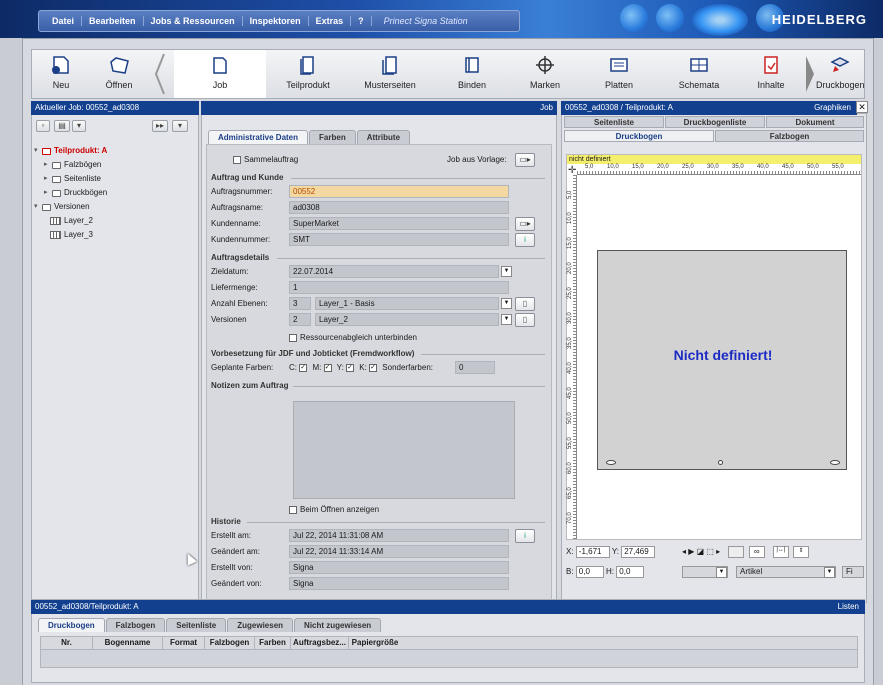 The height and width of the screenshot is (685, 883). Describe the element at coordinates (736, 552) in the screenshot. I see `grid-view-icon` at that location.